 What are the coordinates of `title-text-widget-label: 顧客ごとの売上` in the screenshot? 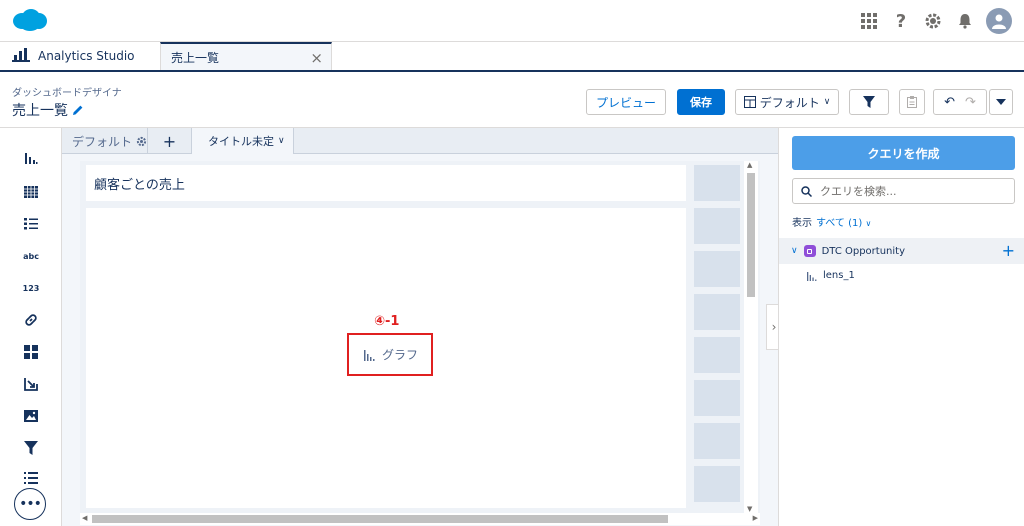 It's located at (139, 185).